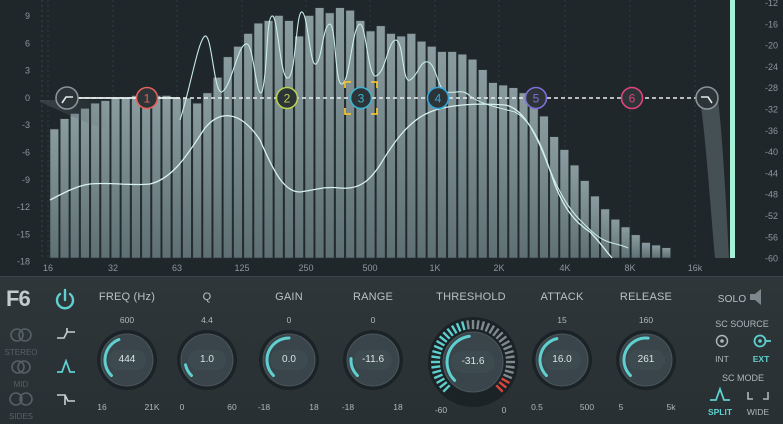 The width and height of the screenshot is (783, 424). Describe the element at coordinates (742, 378) in the screenshot. I see `sc-mode-title: SC MODE` at that location.